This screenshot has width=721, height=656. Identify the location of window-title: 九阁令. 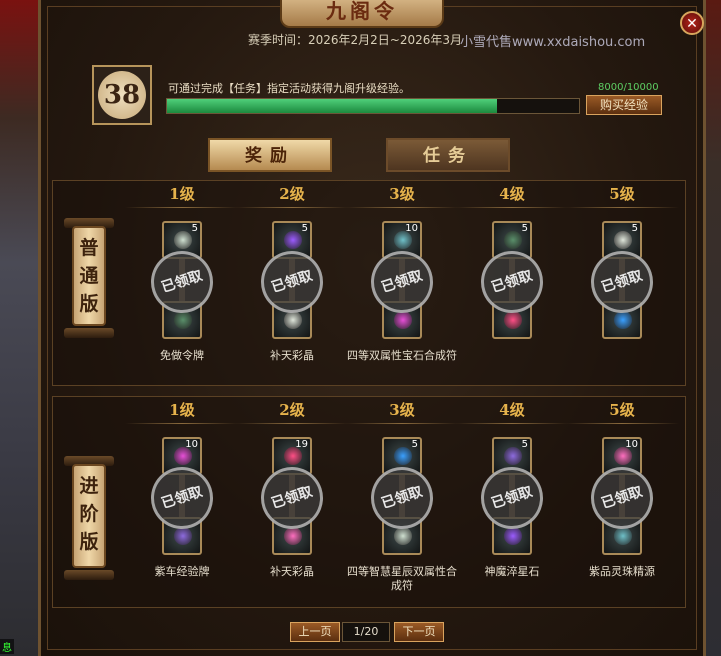
(362, 14).